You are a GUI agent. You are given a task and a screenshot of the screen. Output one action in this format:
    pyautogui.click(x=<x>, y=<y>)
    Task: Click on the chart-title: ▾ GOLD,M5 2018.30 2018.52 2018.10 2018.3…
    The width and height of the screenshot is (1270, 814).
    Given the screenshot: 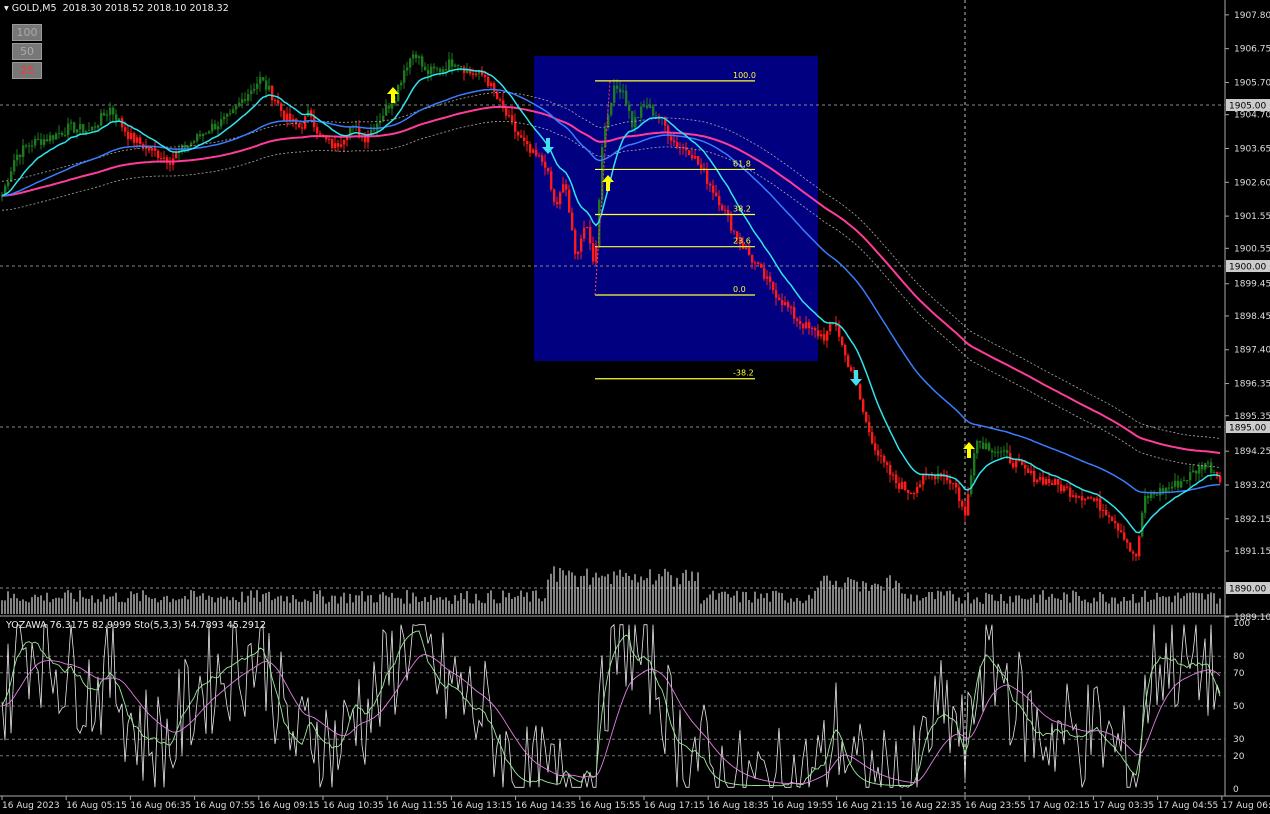 What is the action you would take?
    pyautogui.click(x=116, y=8)
    